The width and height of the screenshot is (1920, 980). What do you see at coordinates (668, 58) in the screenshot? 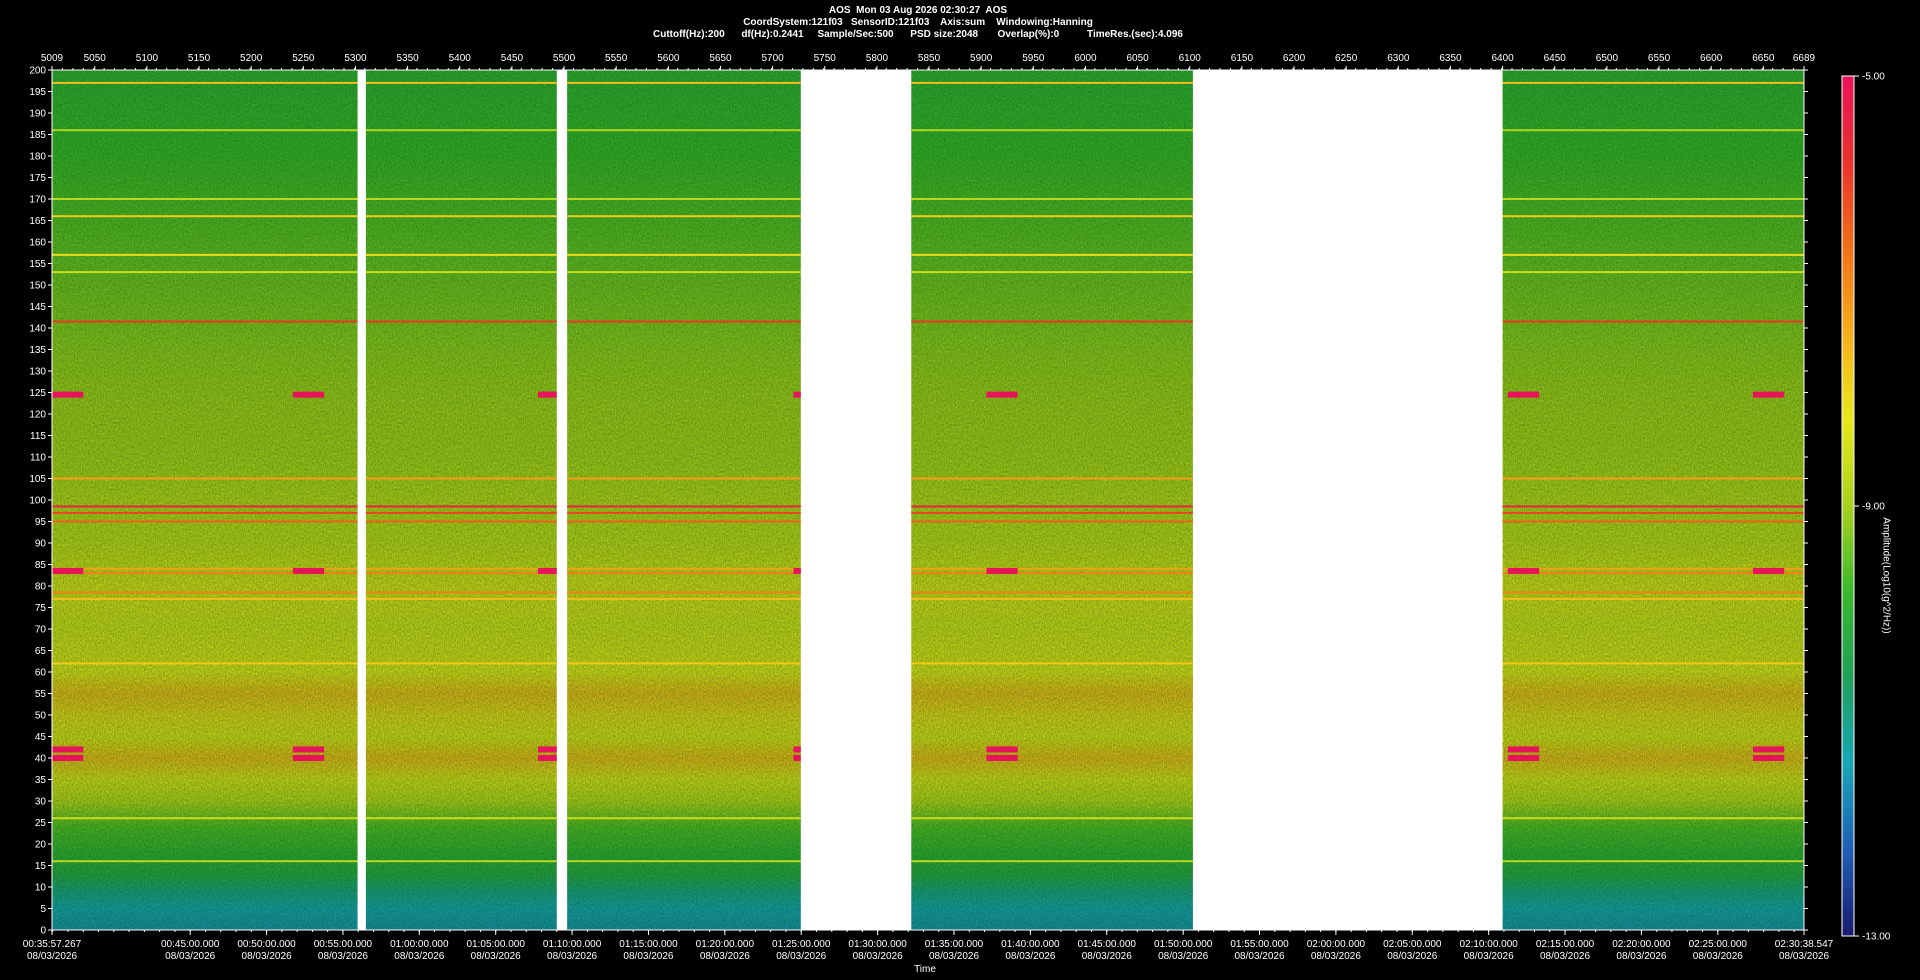
I see `top-tick-label: 5600` at bounding box center [668, 58].